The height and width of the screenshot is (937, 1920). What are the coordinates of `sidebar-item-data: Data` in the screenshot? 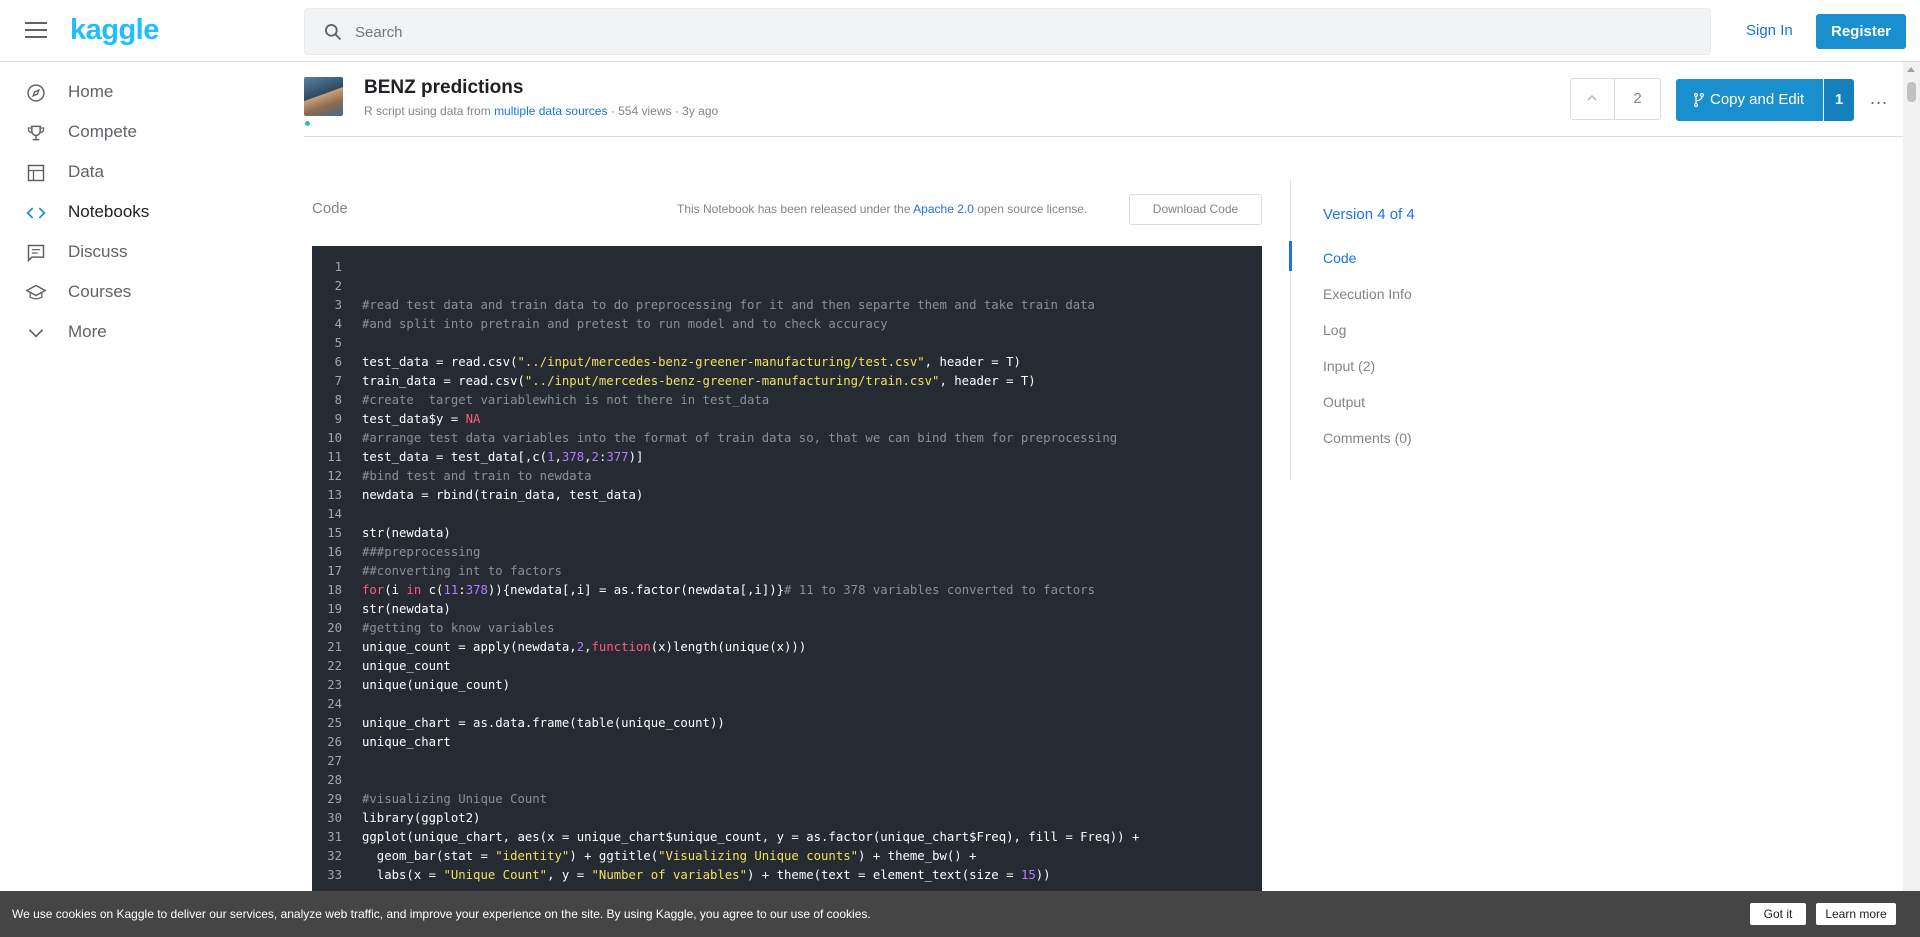 It's located at (140, 172).